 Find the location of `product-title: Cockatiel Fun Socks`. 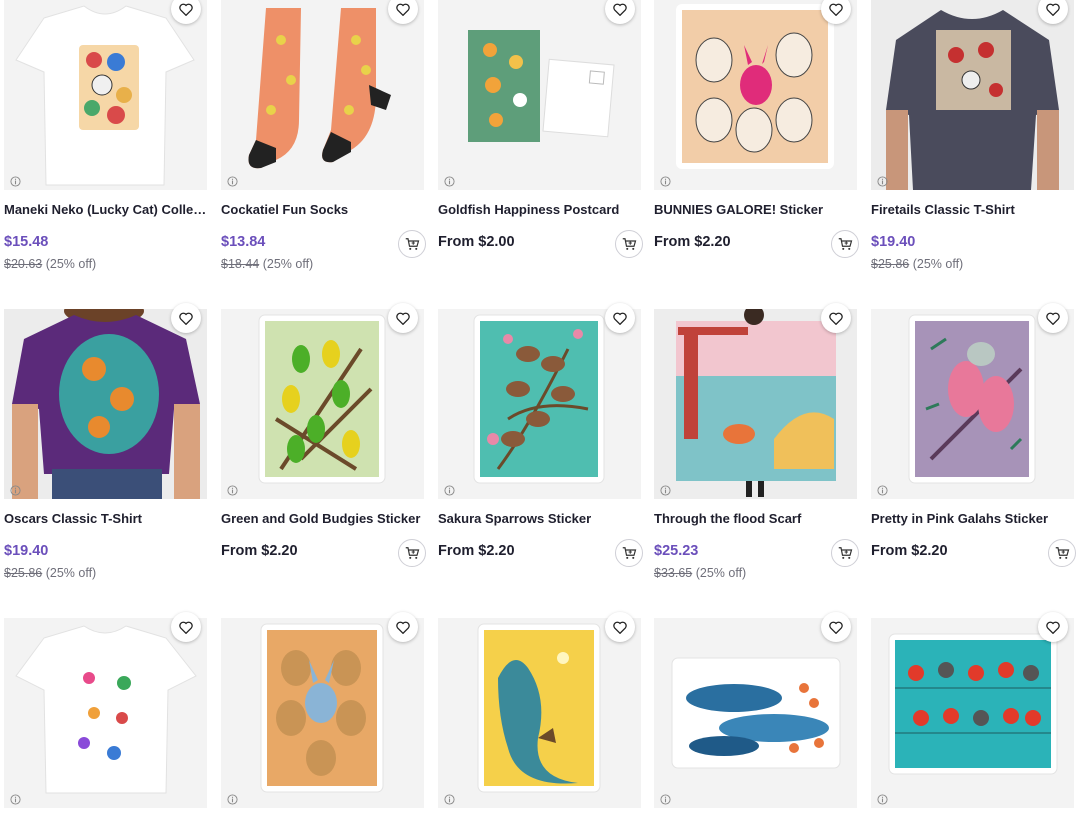

product-title: Cockatiel Fun Socks is located at coordinates (322, 209).